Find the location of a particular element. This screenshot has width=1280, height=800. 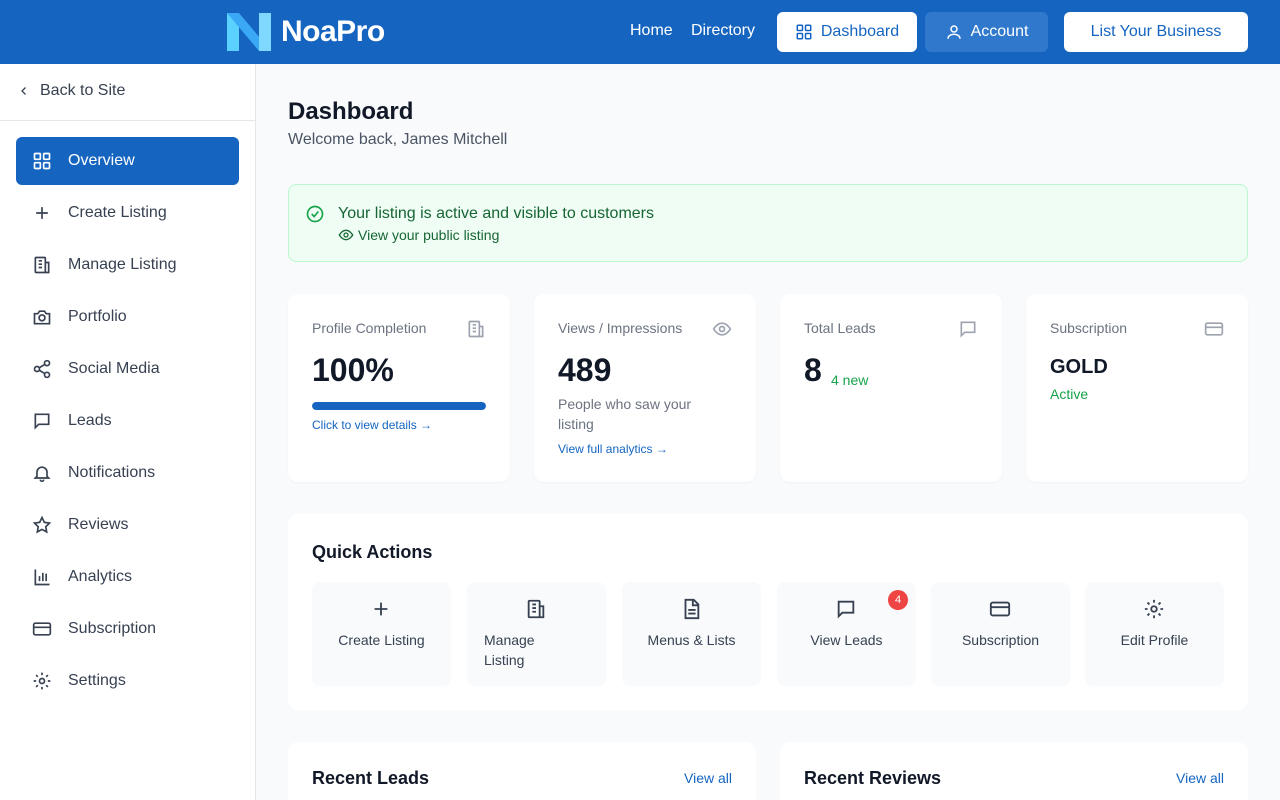

camera-icon is located at coordinates (42, 317).